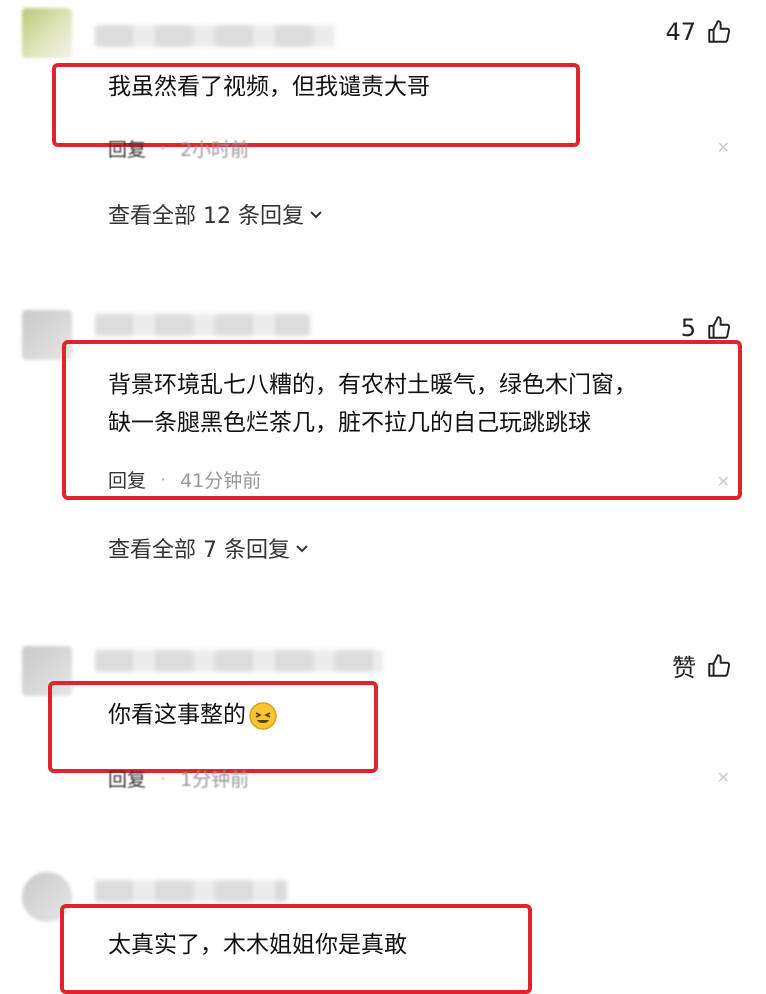 This screenshot has height=994, width=766. I want to click on comment-meta: 回复 · 41分钟前, so click(184, 479).